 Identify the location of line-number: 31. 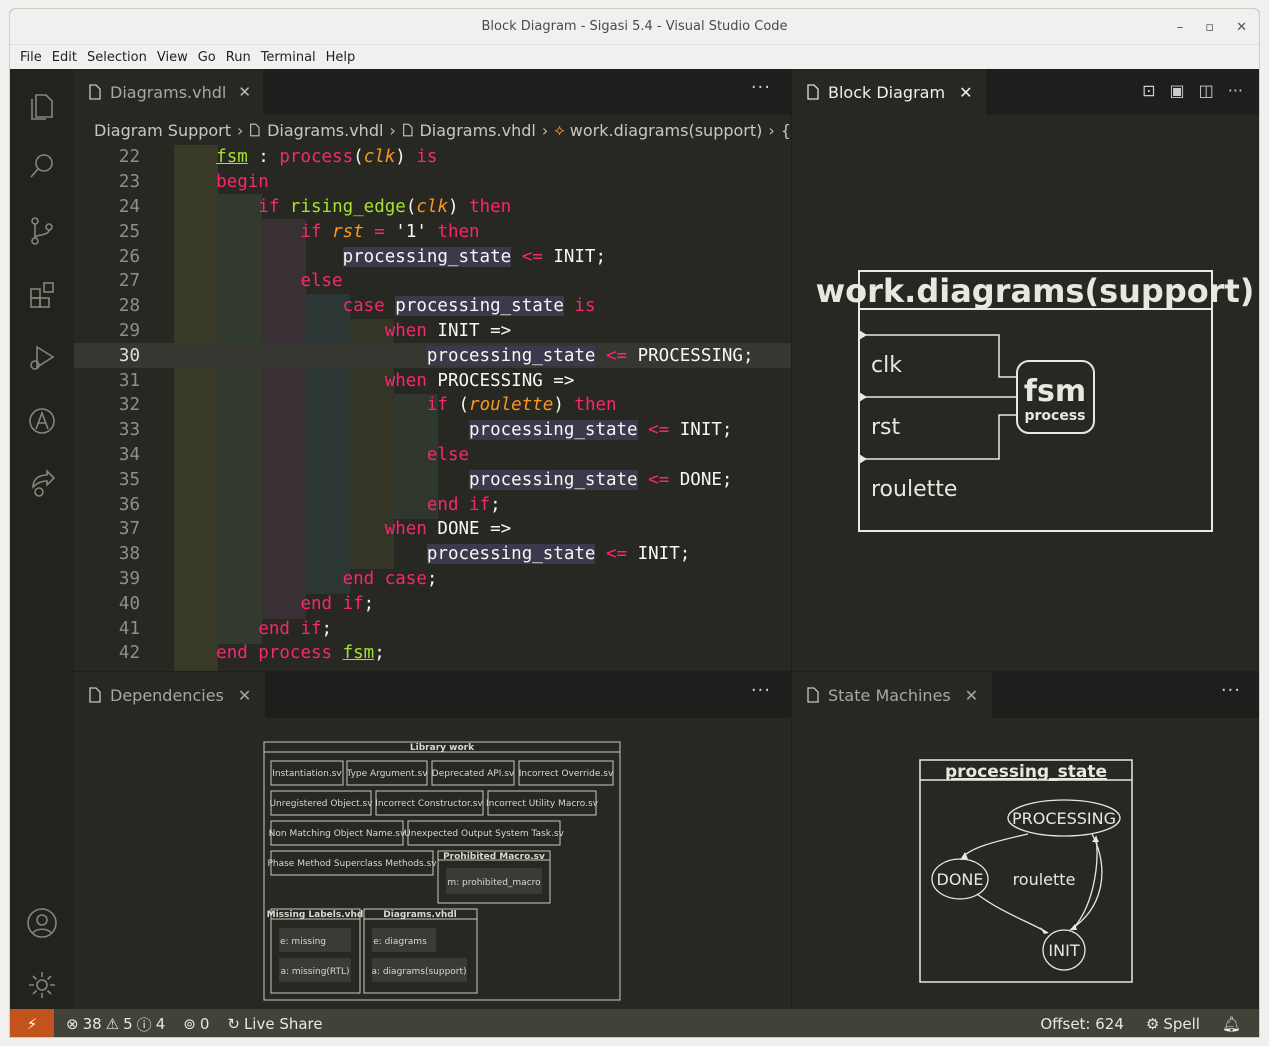
(129, 380).